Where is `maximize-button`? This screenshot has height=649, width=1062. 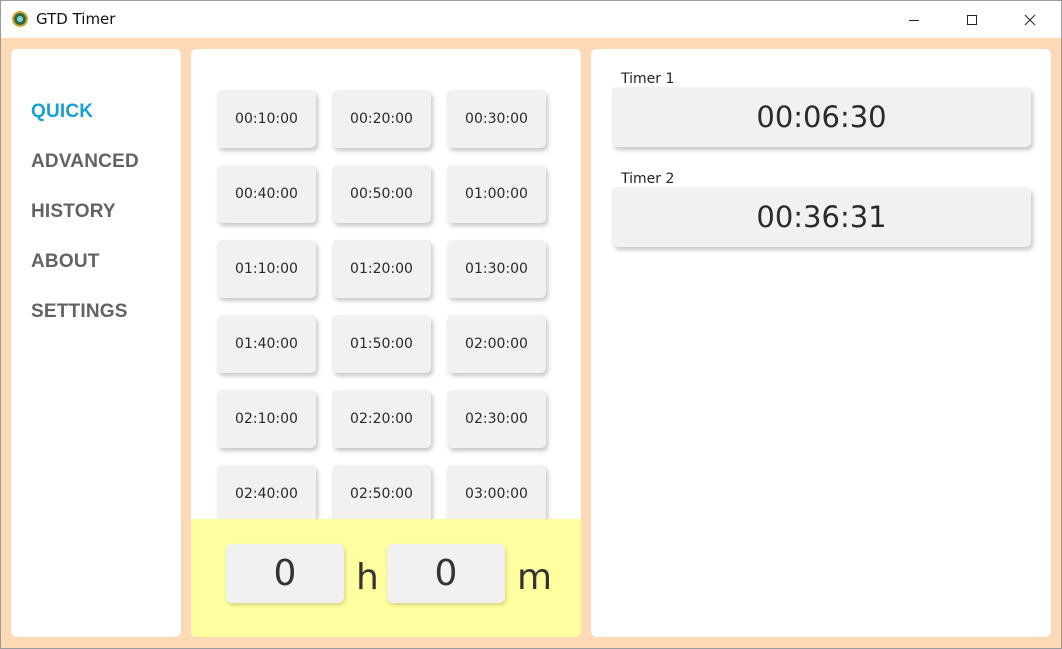 maximize-button is located at coordinates (972, 19).